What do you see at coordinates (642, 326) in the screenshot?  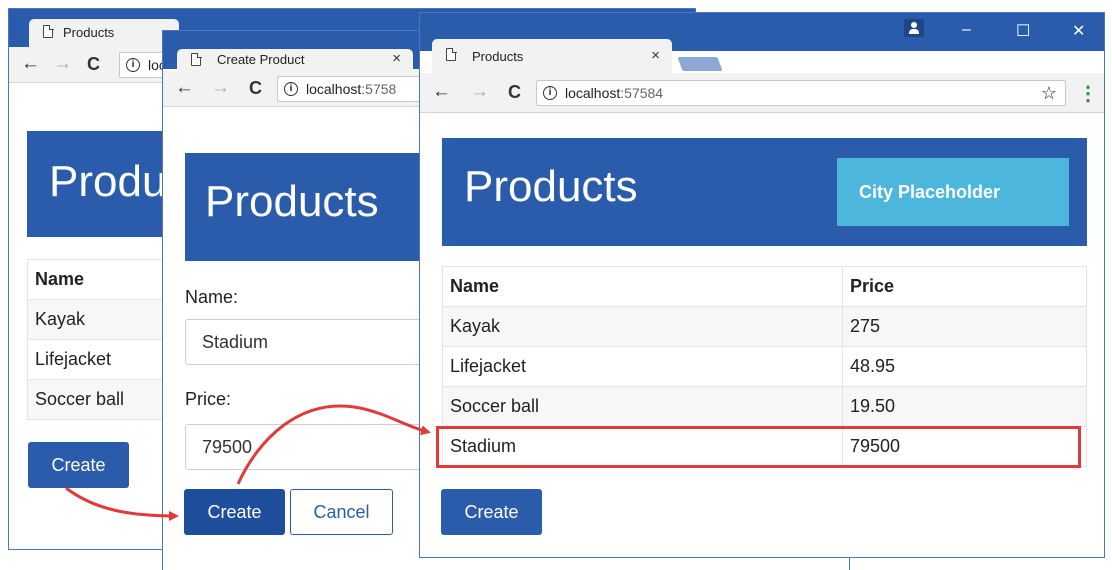 I see `cell-name: Kayak` at bounding box center [642, 326].